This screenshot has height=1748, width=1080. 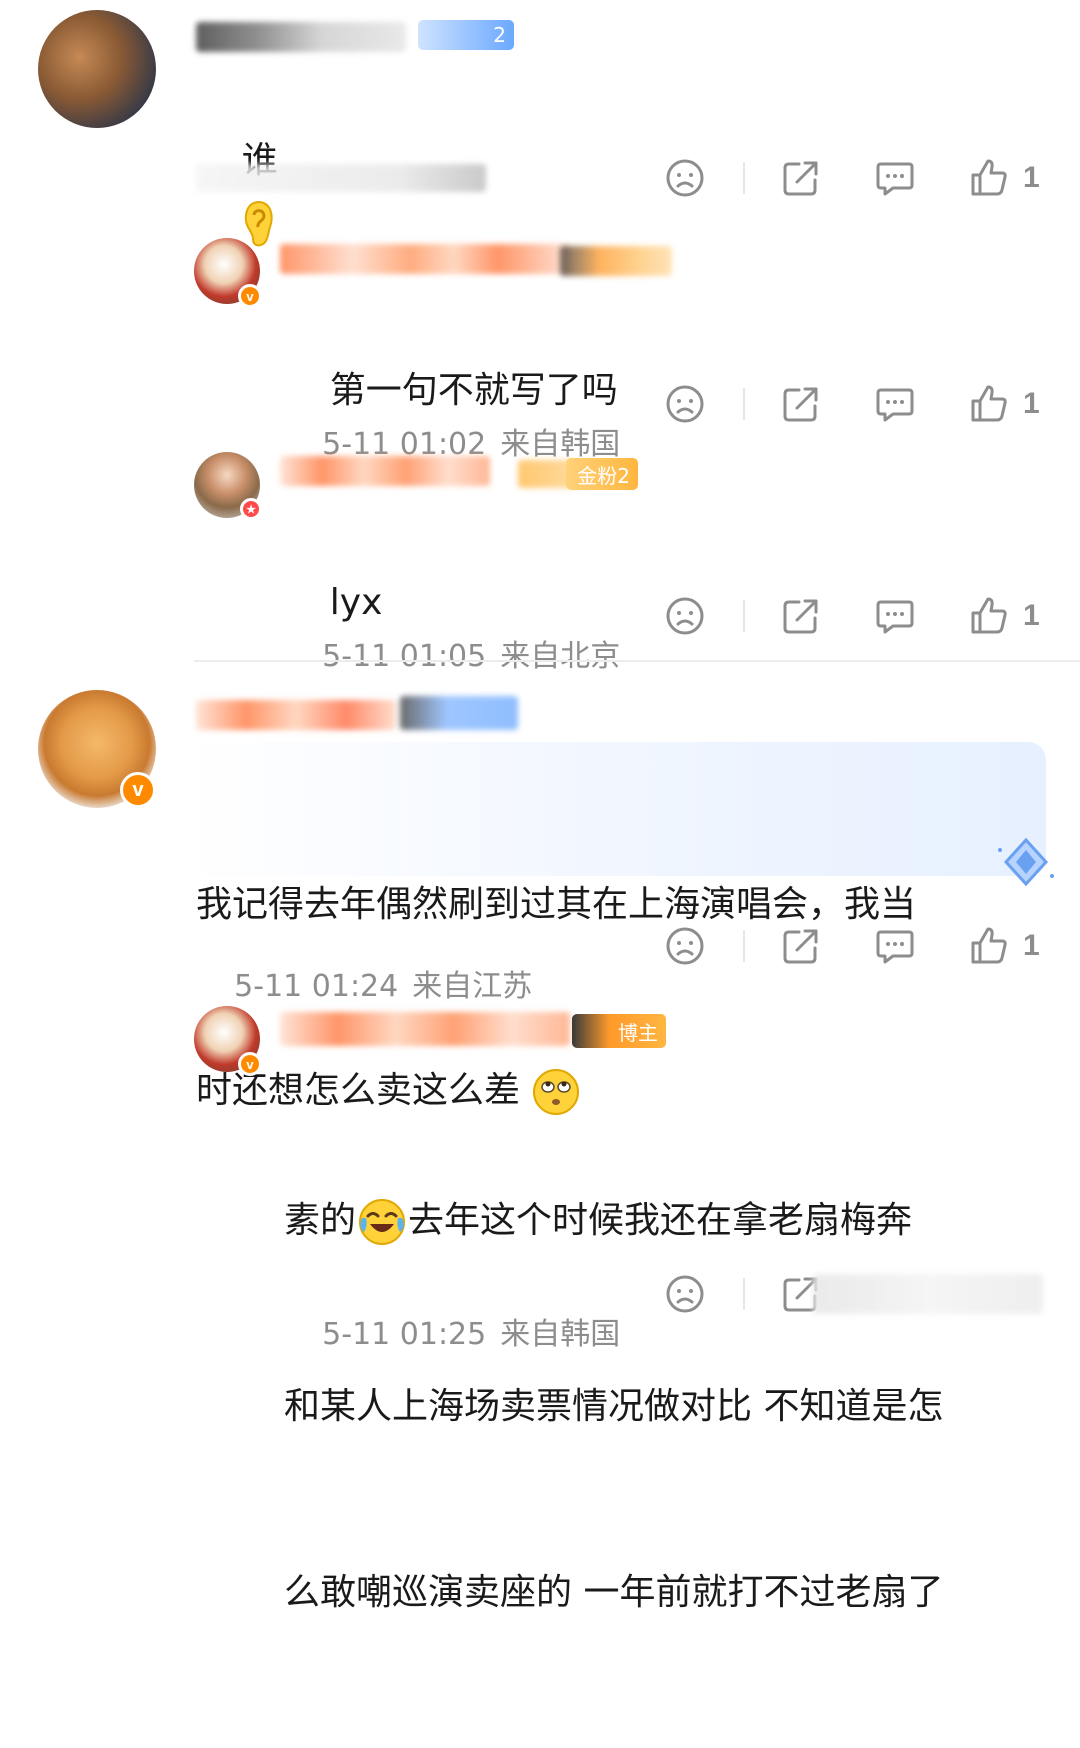 What do you see at coordinates (404, 1334) in the screenshot?
I see `timestamp: 5-11 01:25` at bounding box center [404, 1334].